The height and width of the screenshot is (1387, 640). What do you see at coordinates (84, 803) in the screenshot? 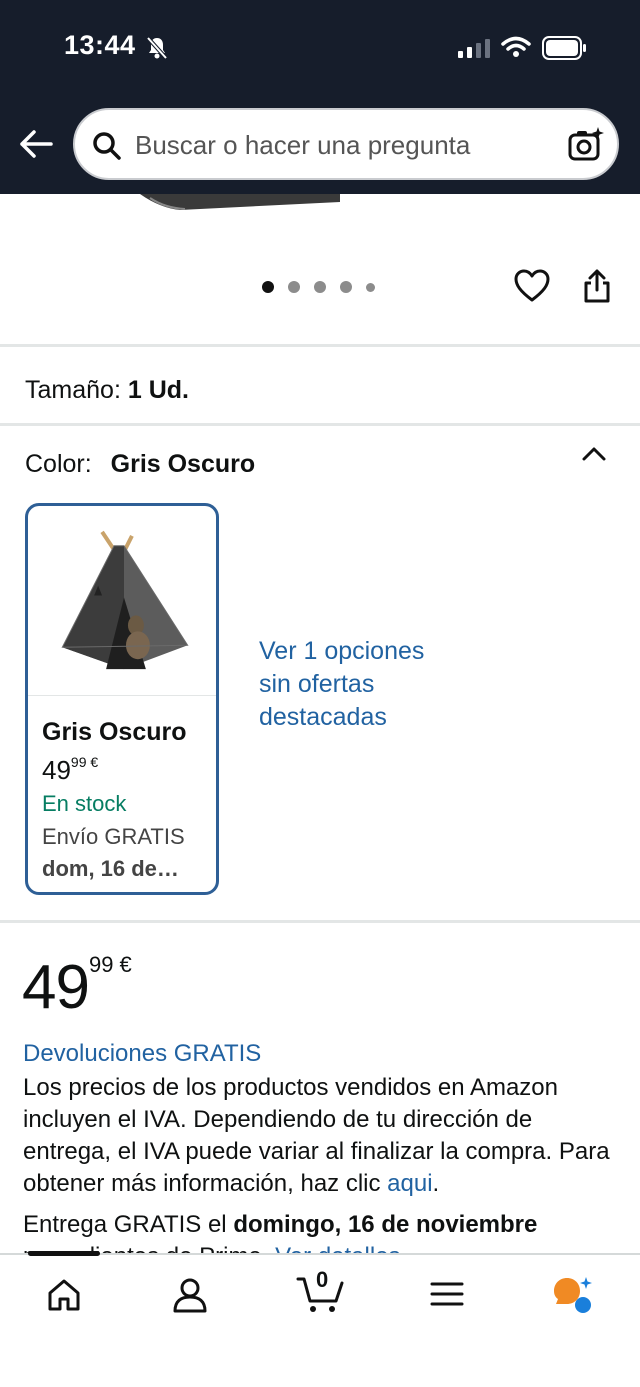
I see `stock-status: En stock` at bounding box center [84, 803].